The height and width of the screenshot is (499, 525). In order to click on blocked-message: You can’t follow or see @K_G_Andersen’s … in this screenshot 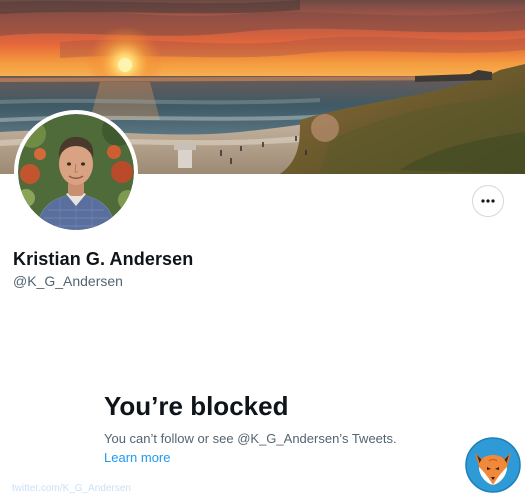, I will do `click(250, 438)`.